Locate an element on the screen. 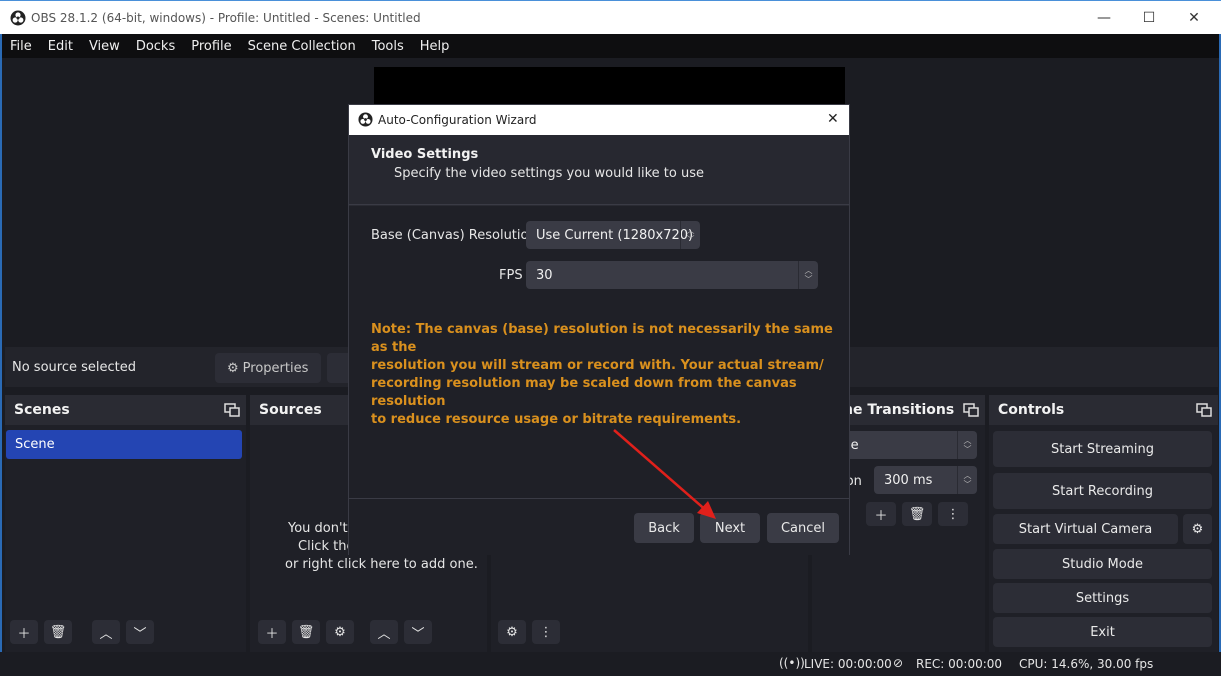  resolution-value: Use Current (1280x720) is located at coordinates (615, 235).